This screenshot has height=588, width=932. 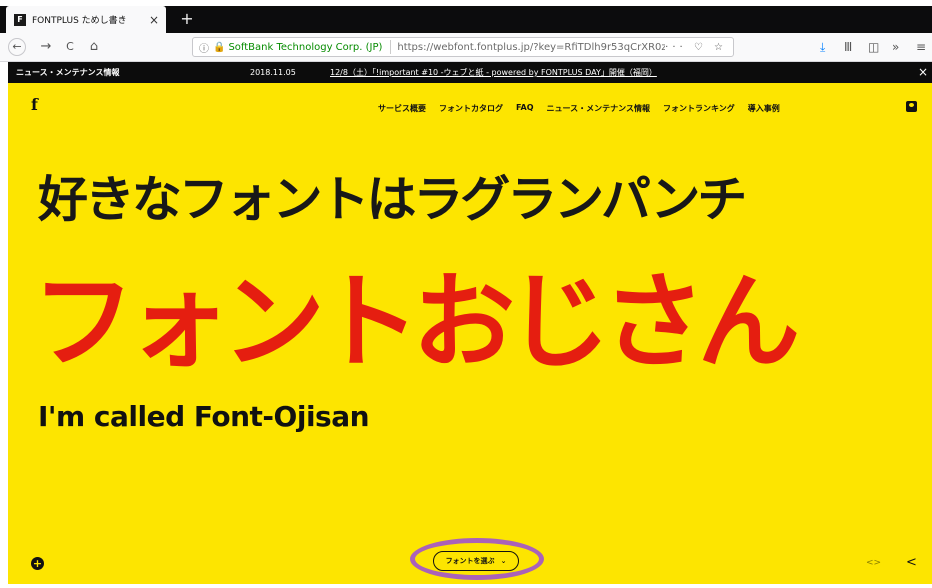 What do you see at coordinates (154, 20) in the screenshot?
I see `close-tab-icon: ×` at bounding box center [154, 20].